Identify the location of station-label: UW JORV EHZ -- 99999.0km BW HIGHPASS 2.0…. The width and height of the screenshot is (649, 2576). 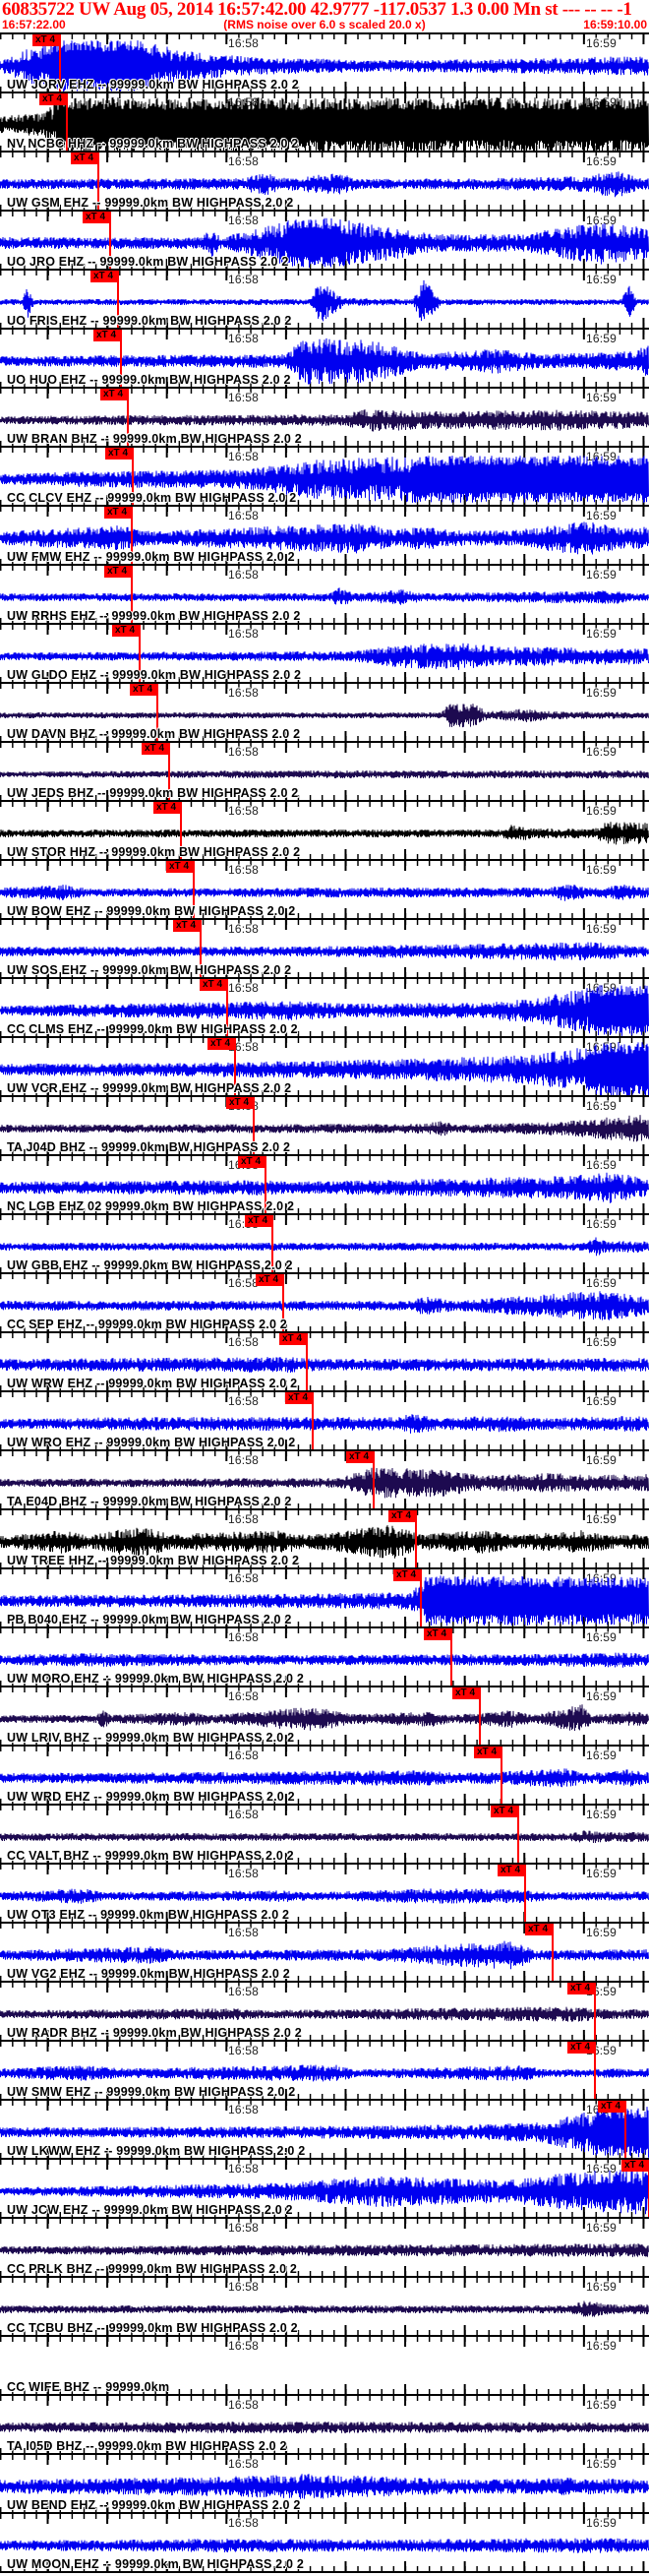
(153, 85).